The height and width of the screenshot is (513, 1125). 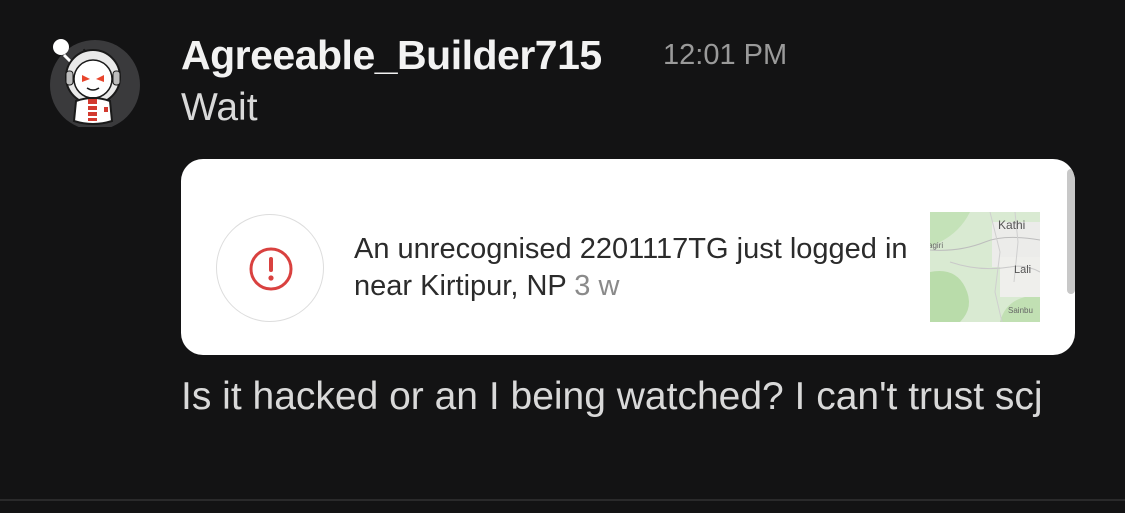 I want to click on message-text: Wait, so click(x=219, y=107).